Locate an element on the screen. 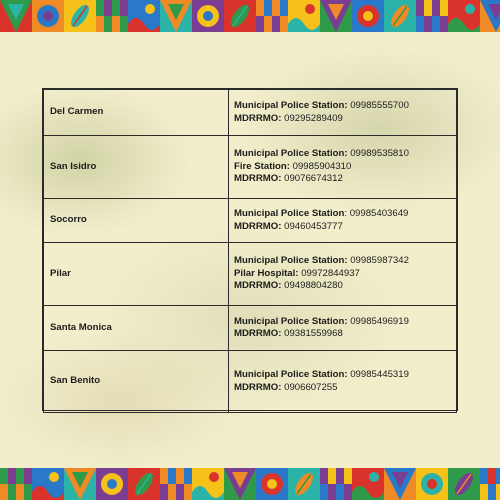  town-name-cell: Del Carmen is located at coordinates (136, 112).